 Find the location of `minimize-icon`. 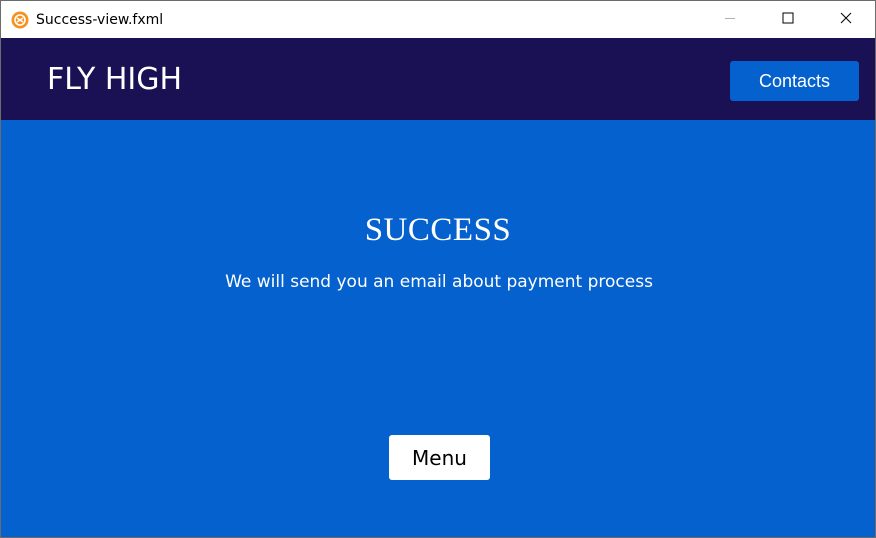

minimize-icon is located at coordinates (730, 20).